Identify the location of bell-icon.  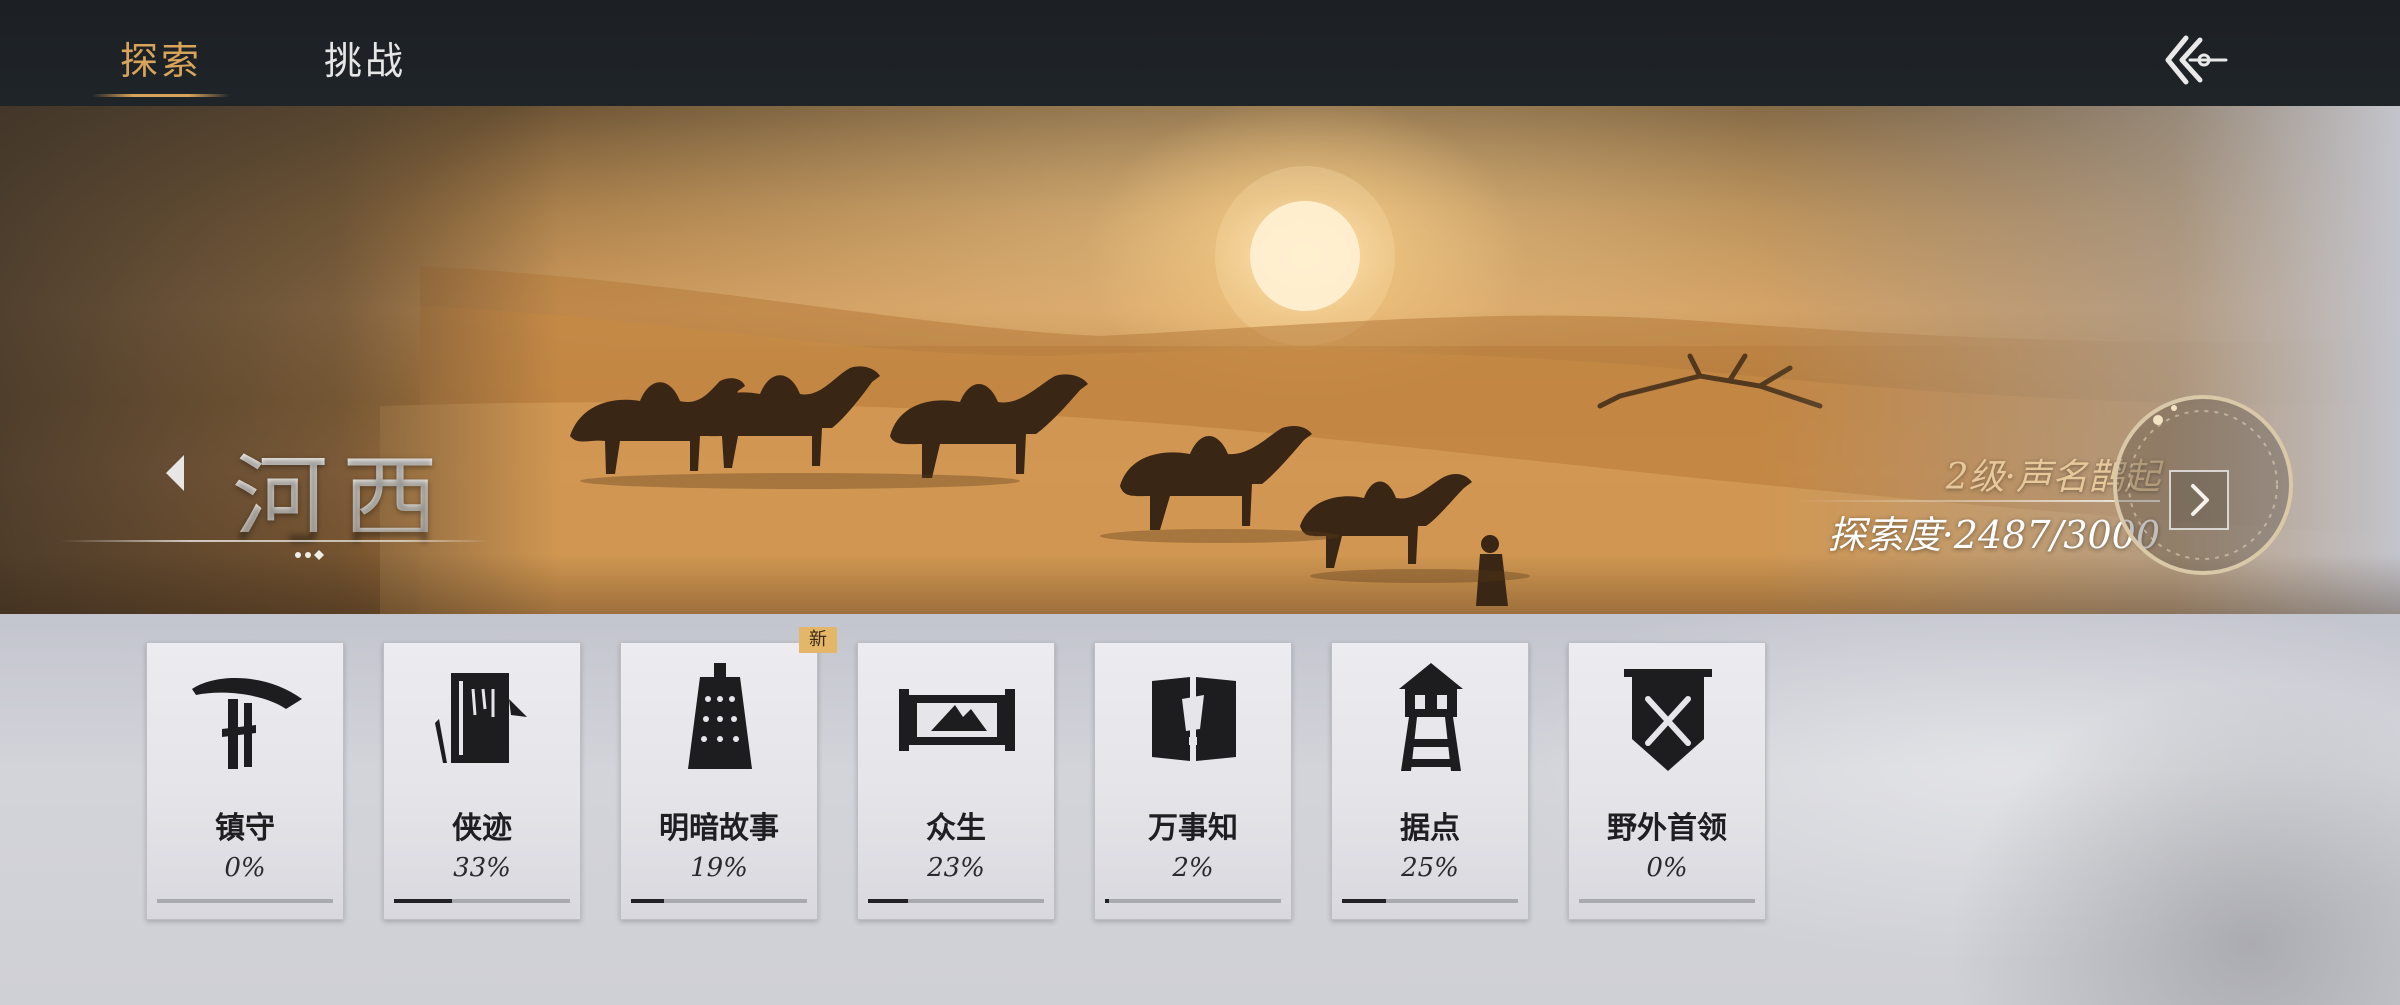
(720, 716).